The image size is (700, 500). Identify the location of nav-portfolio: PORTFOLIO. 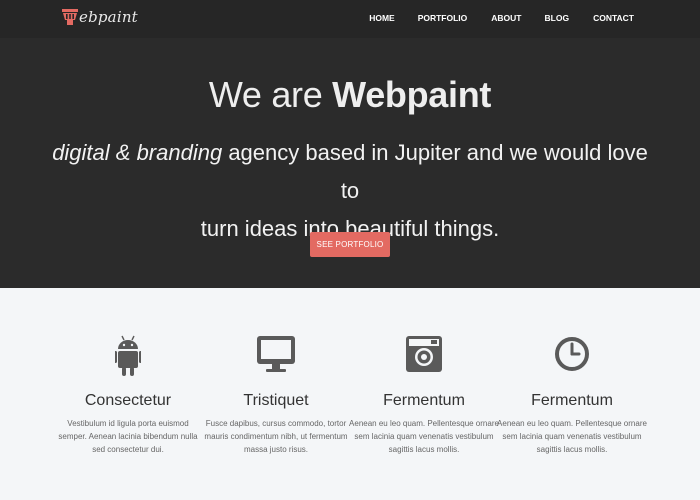
(443, 18).